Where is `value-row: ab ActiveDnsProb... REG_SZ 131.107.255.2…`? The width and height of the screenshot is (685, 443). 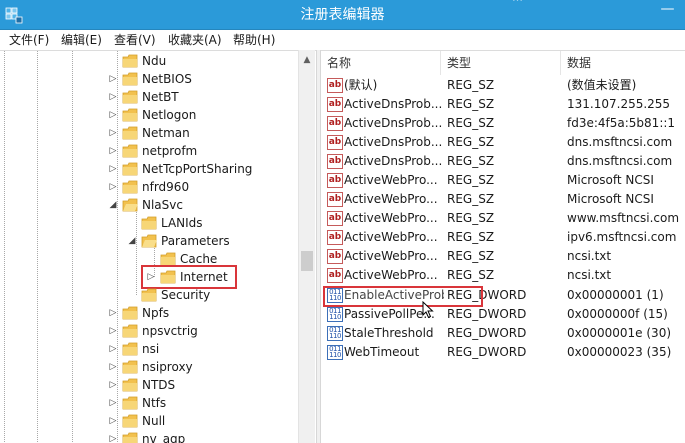 value-row: ab ActiveDnsProb... REG_SZ 131.107.255.2… is located at coordinates (503, 104).